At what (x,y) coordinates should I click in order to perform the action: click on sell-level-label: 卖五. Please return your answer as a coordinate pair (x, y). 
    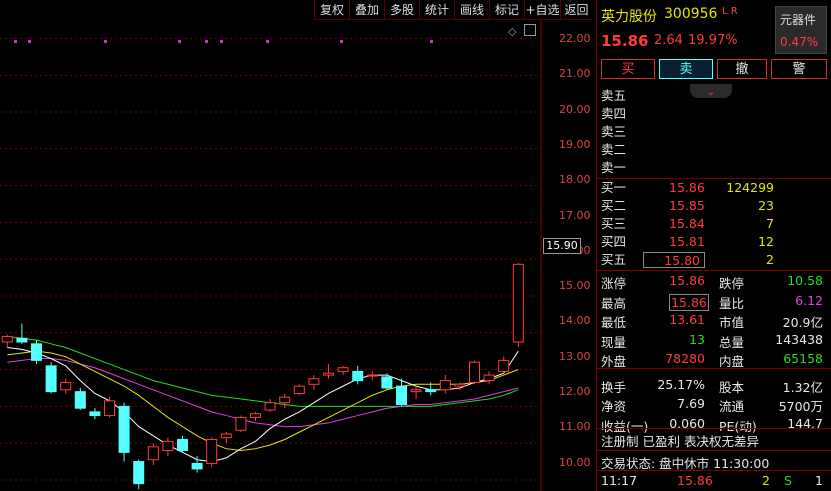
    Looking at the image, I should click on (614, 95).